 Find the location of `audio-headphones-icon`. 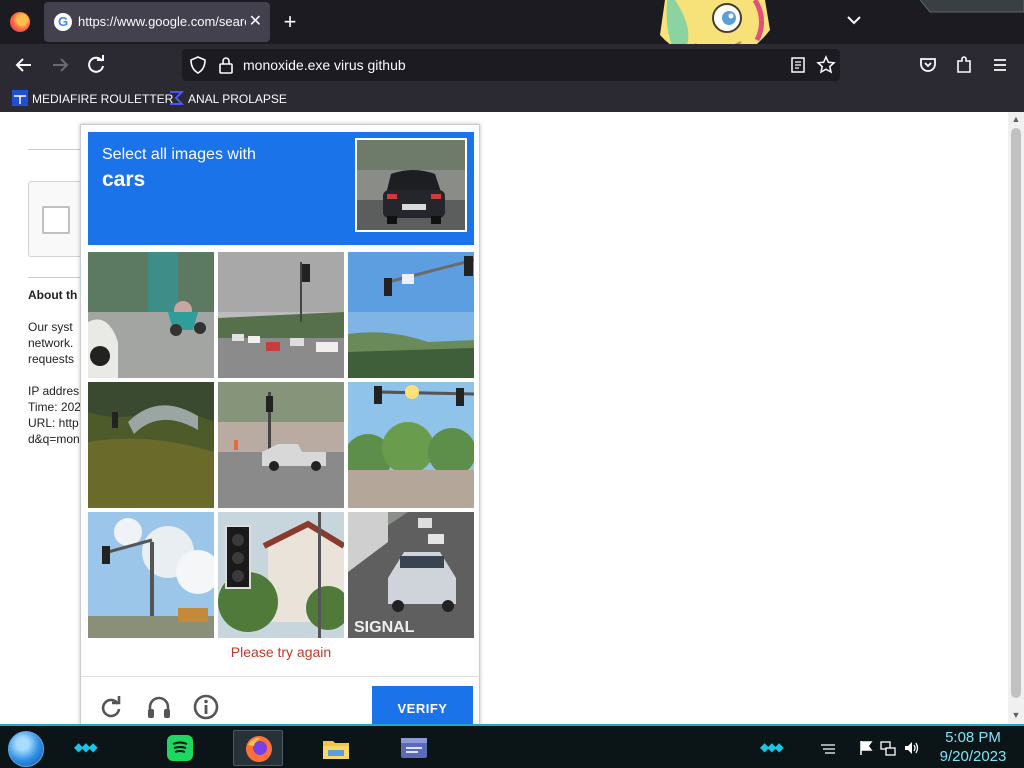

audio-headphones-icon is located at coordinates (159, 707).